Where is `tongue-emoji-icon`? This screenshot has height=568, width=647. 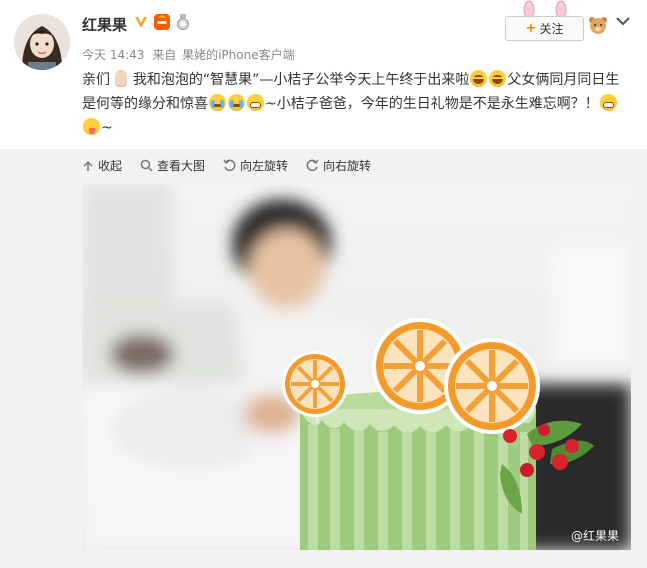
tongue-emoji-icon is located at coordinates (91, 126).